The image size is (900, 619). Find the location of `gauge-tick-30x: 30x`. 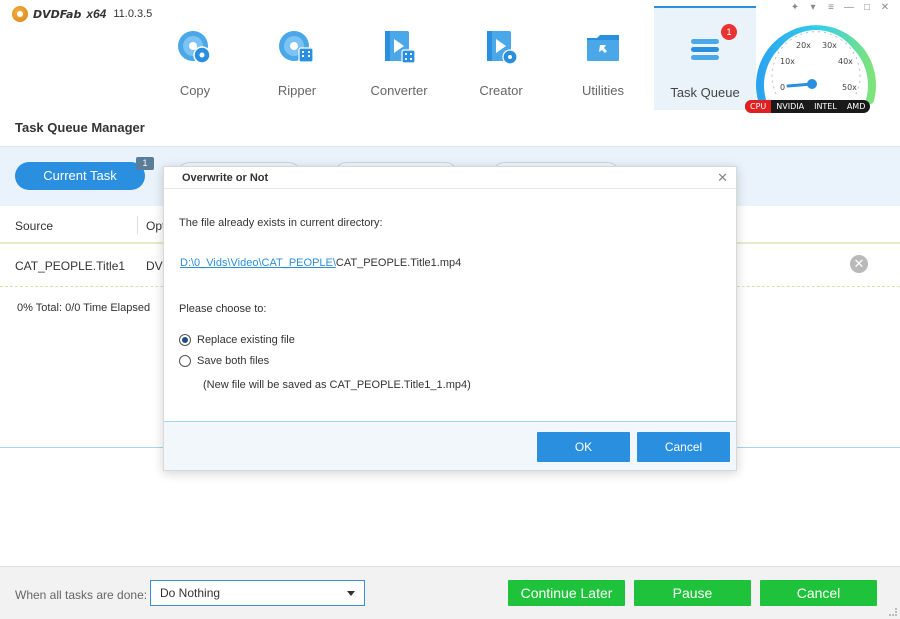

gauge-tick-30x: 30x is located at coordinates (829, 45).